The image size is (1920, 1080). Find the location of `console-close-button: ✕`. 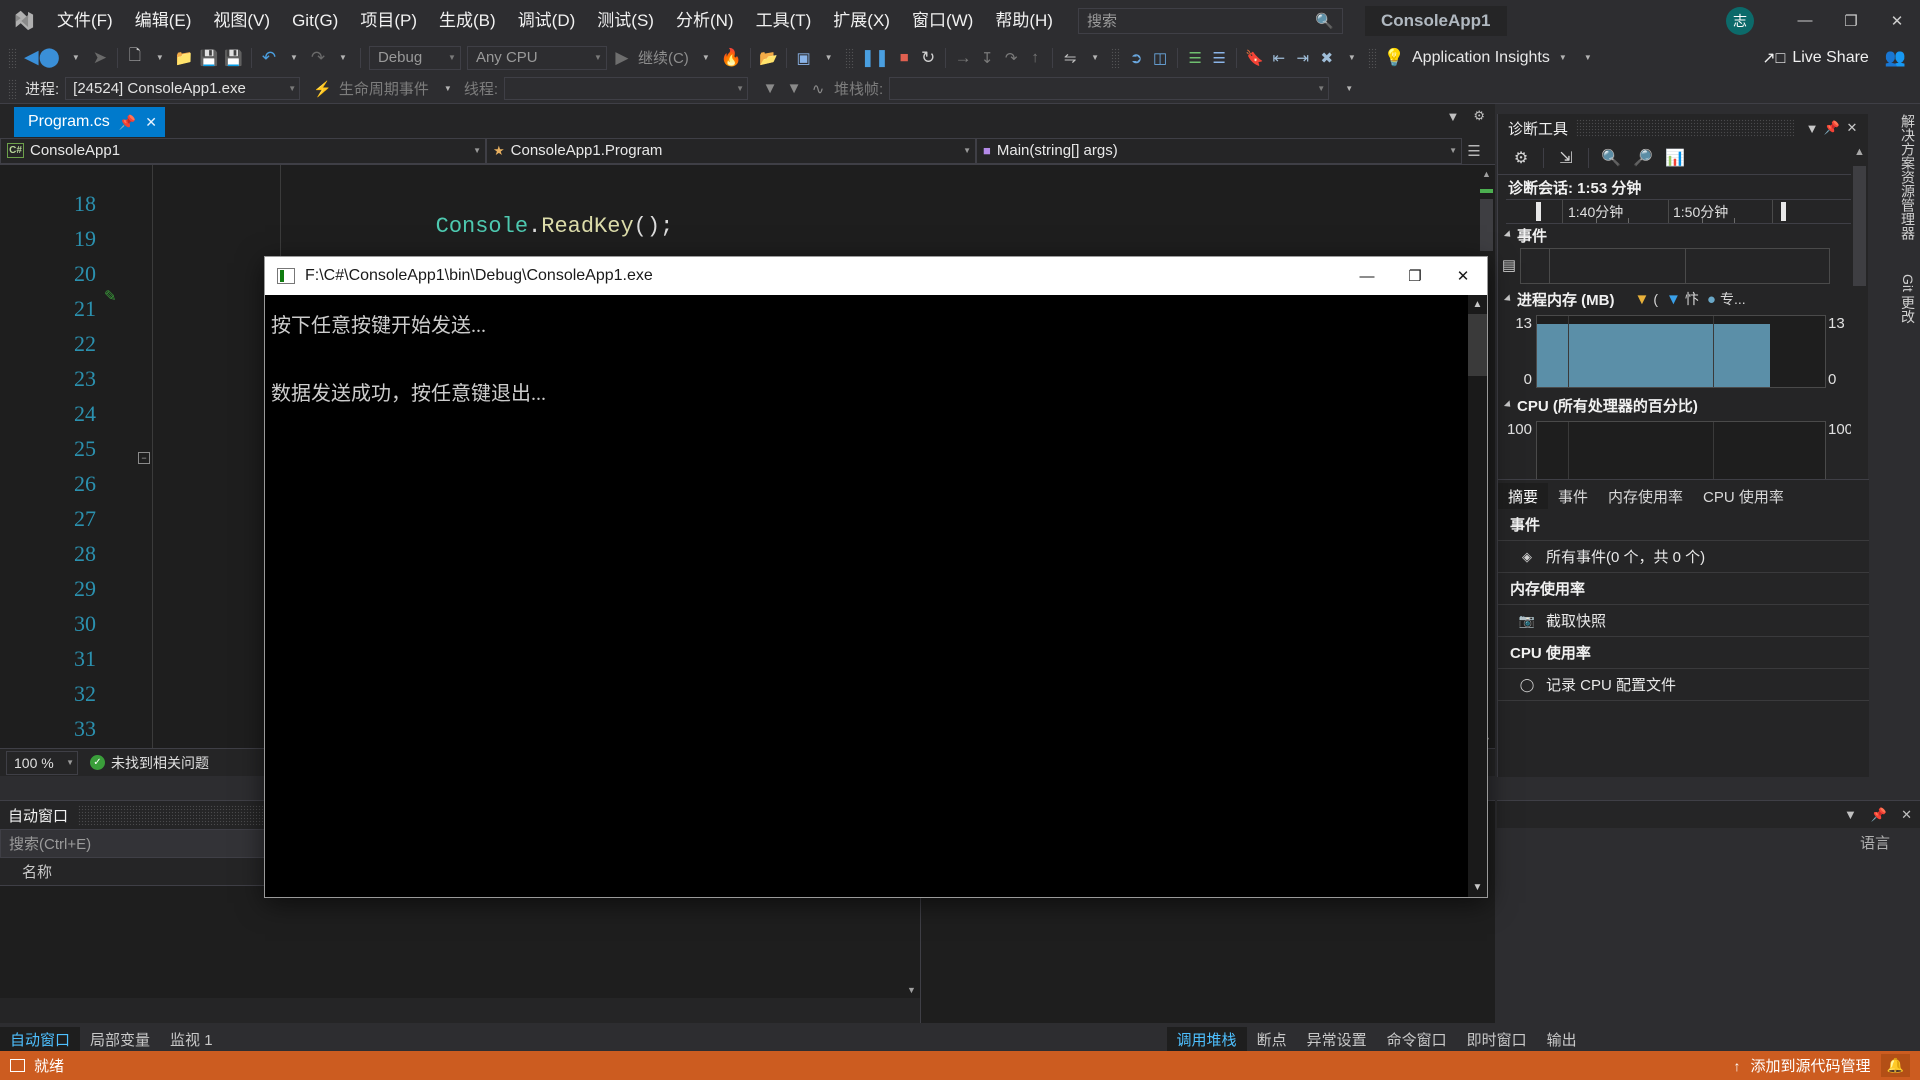

console-close-button: ✕ is located at coordinates (1463, 276).